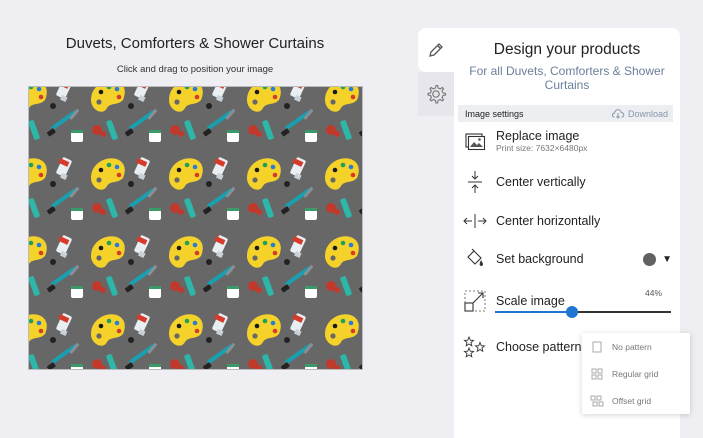 Image resolution: width=703 pixels, height=438 pixels. Describe the element at coordinates (475, 347) in the screenshot. I see `pattern-stars-icon` at that location.